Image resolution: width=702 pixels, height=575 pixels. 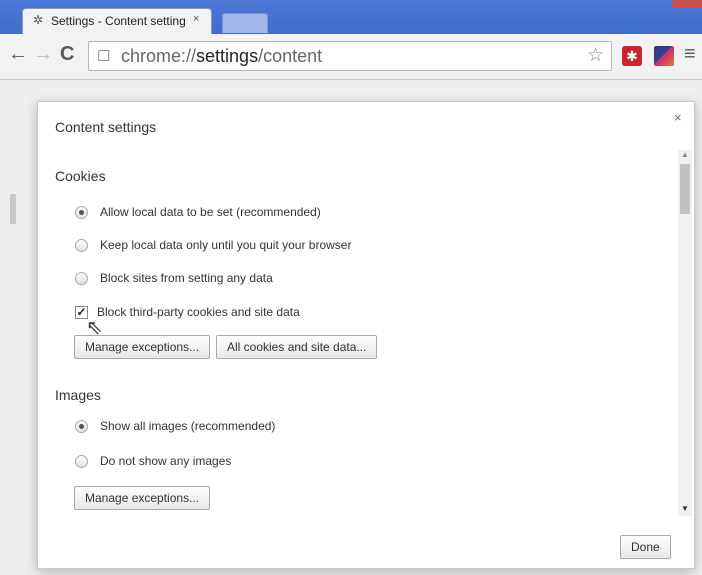 I want to click on bookmark-star-icon: ☆, so click(x=595, y=55).